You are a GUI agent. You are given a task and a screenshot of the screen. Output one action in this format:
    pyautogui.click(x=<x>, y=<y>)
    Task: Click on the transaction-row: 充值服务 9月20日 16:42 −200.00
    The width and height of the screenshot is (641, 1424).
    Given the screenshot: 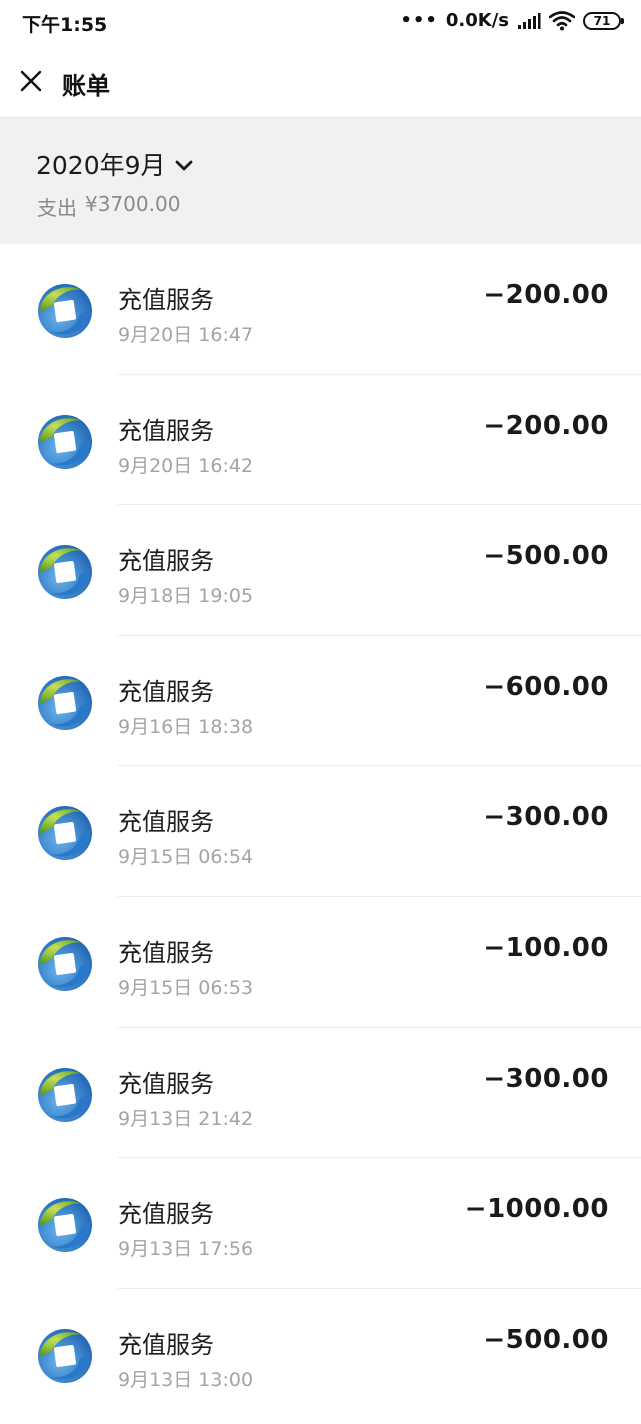 What is the action you would take?
    pyautogui.click(x=320, y=440)
    